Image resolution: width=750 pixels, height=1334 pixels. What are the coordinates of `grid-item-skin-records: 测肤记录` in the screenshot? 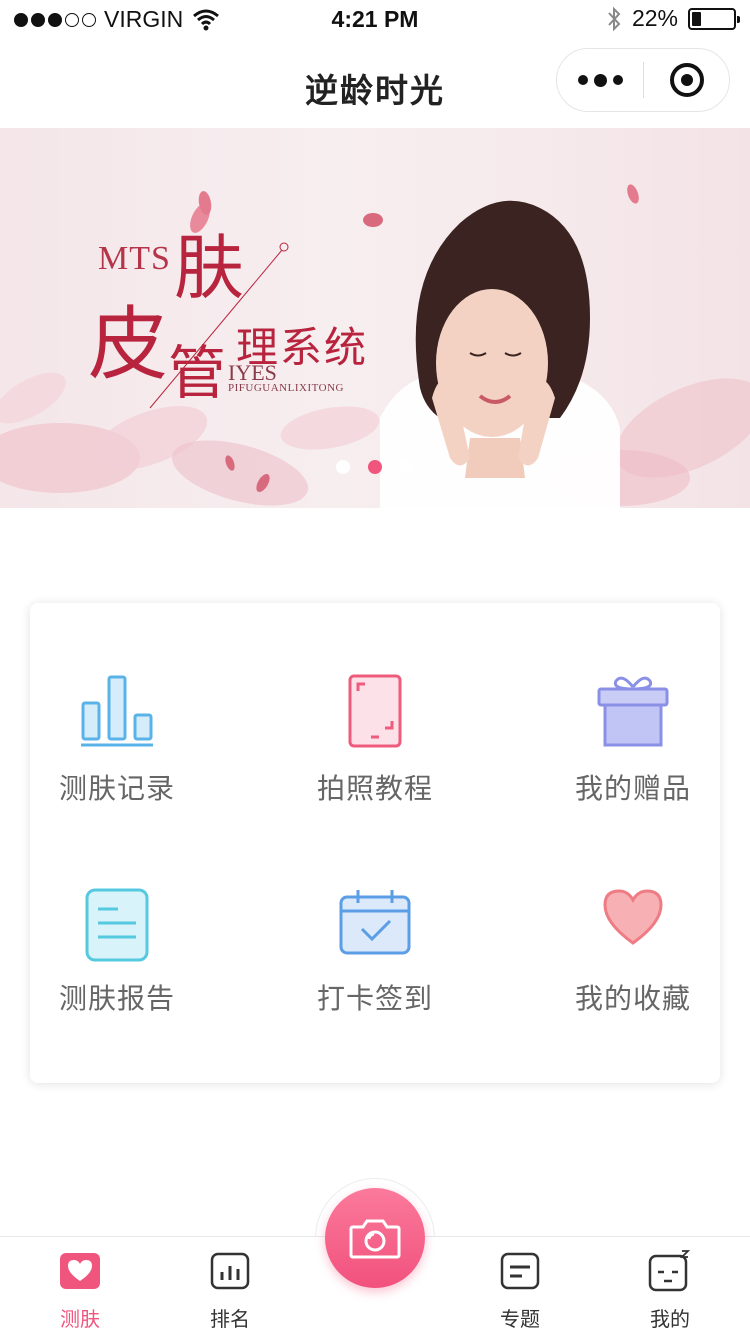 It's located at (117, 708).